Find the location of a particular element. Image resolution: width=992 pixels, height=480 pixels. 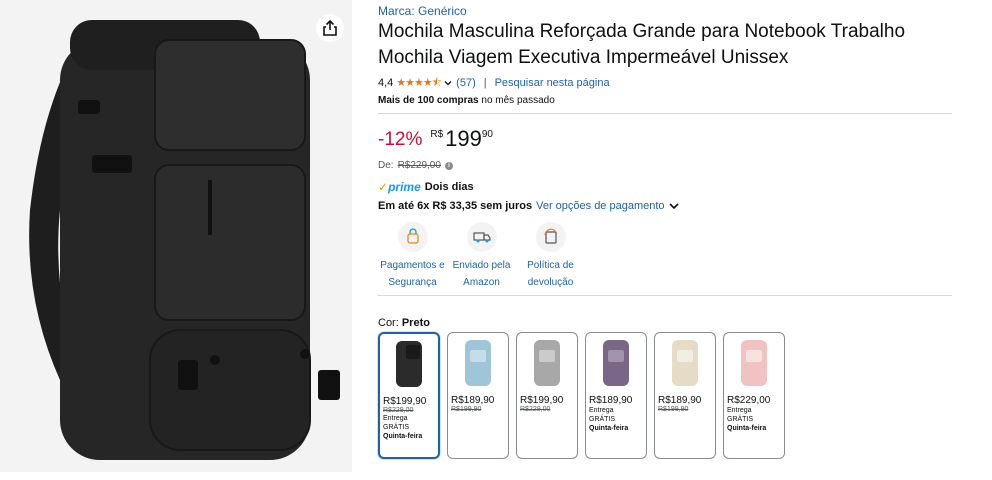

badge-label: Amazon is located at coordinates (481, 282).